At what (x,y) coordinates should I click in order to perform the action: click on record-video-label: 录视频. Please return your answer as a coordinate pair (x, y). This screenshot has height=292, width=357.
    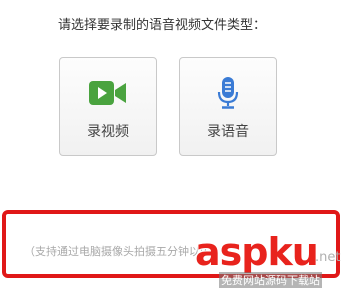
    Looking at the image, I should click on (108, 132).